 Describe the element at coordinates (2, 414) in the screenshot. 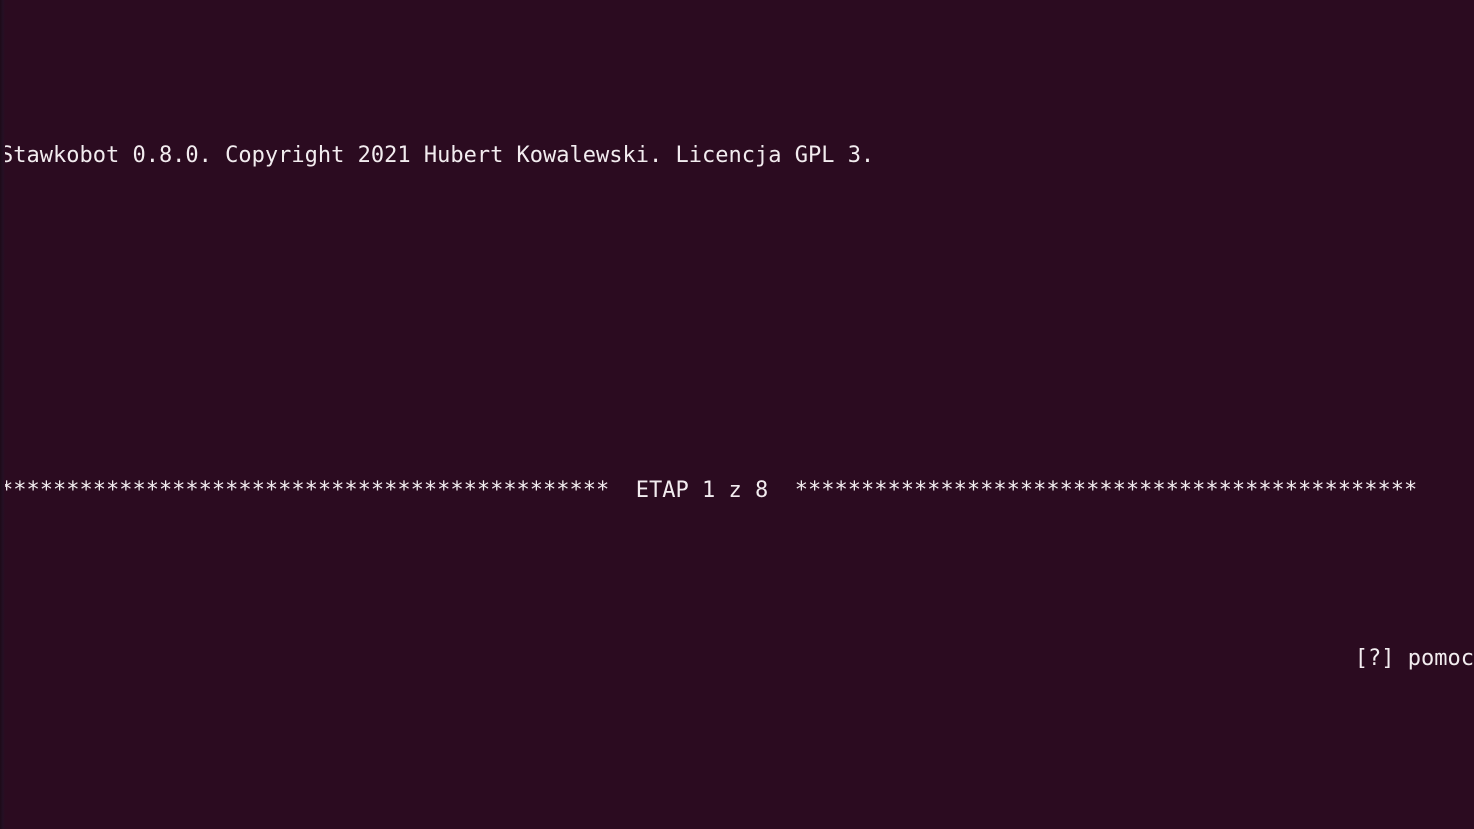

I see `window-left-edge` at that location.